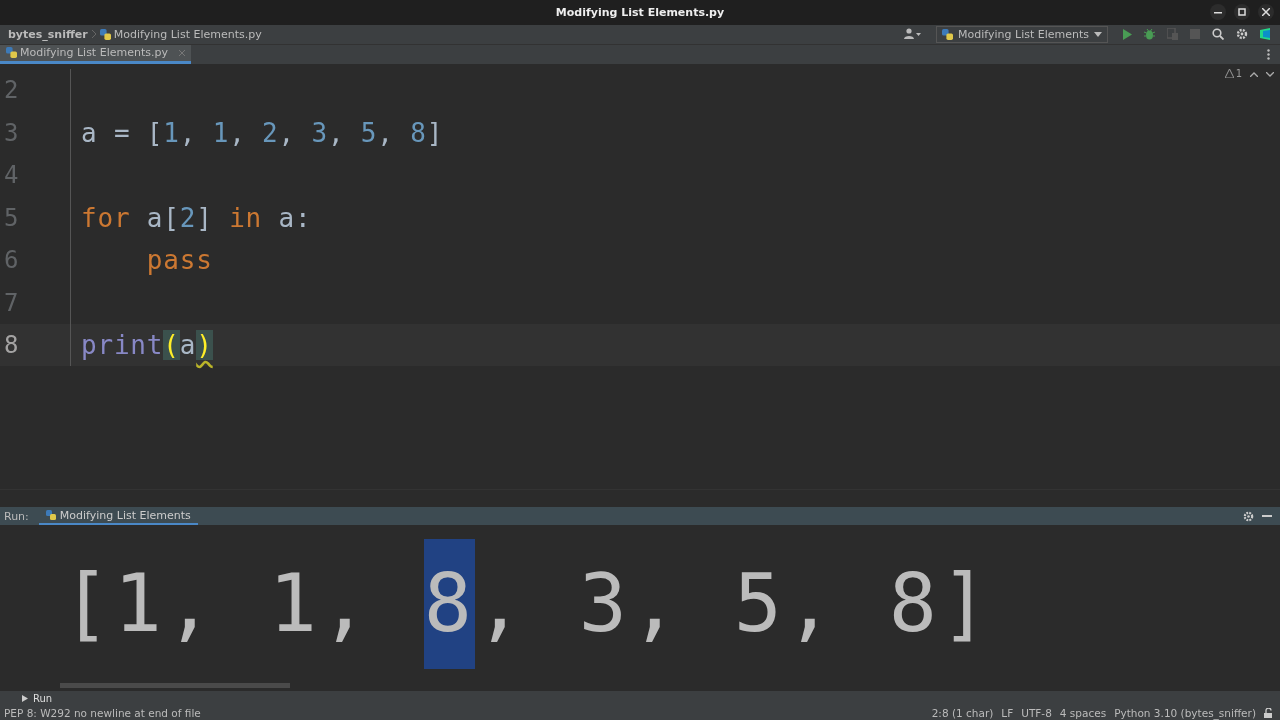 This screenshot has width=1280, height=720. I want to click on minimize-button, so click(1218, 12).